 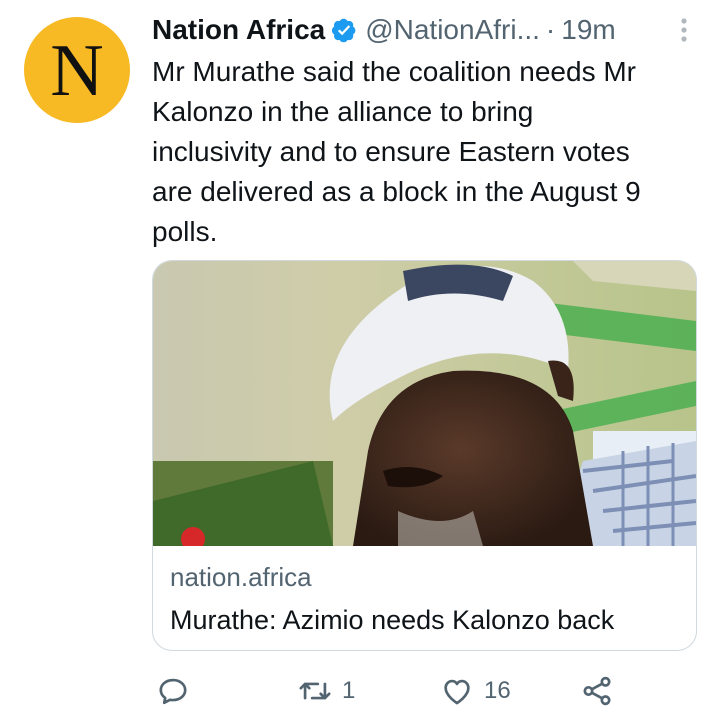 I want to click on tweet-header: Nation Africa @NationAfri... · 19m, so click(x=426, y=30).